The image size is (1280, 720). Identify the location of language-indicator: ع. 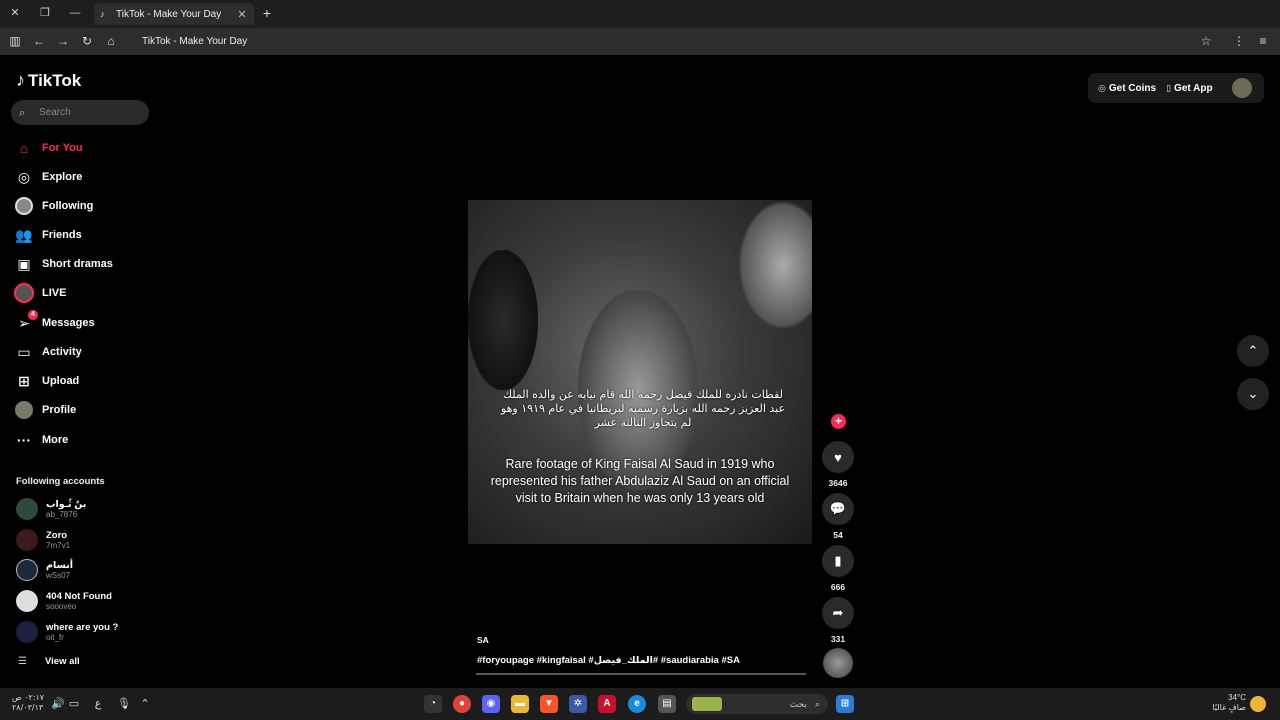
(98, 704).